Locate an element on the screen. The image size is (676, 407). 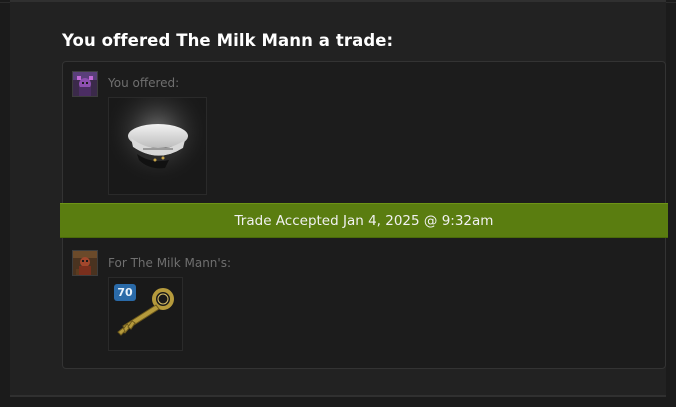
my-avatar is located at coordinates (85, 84).